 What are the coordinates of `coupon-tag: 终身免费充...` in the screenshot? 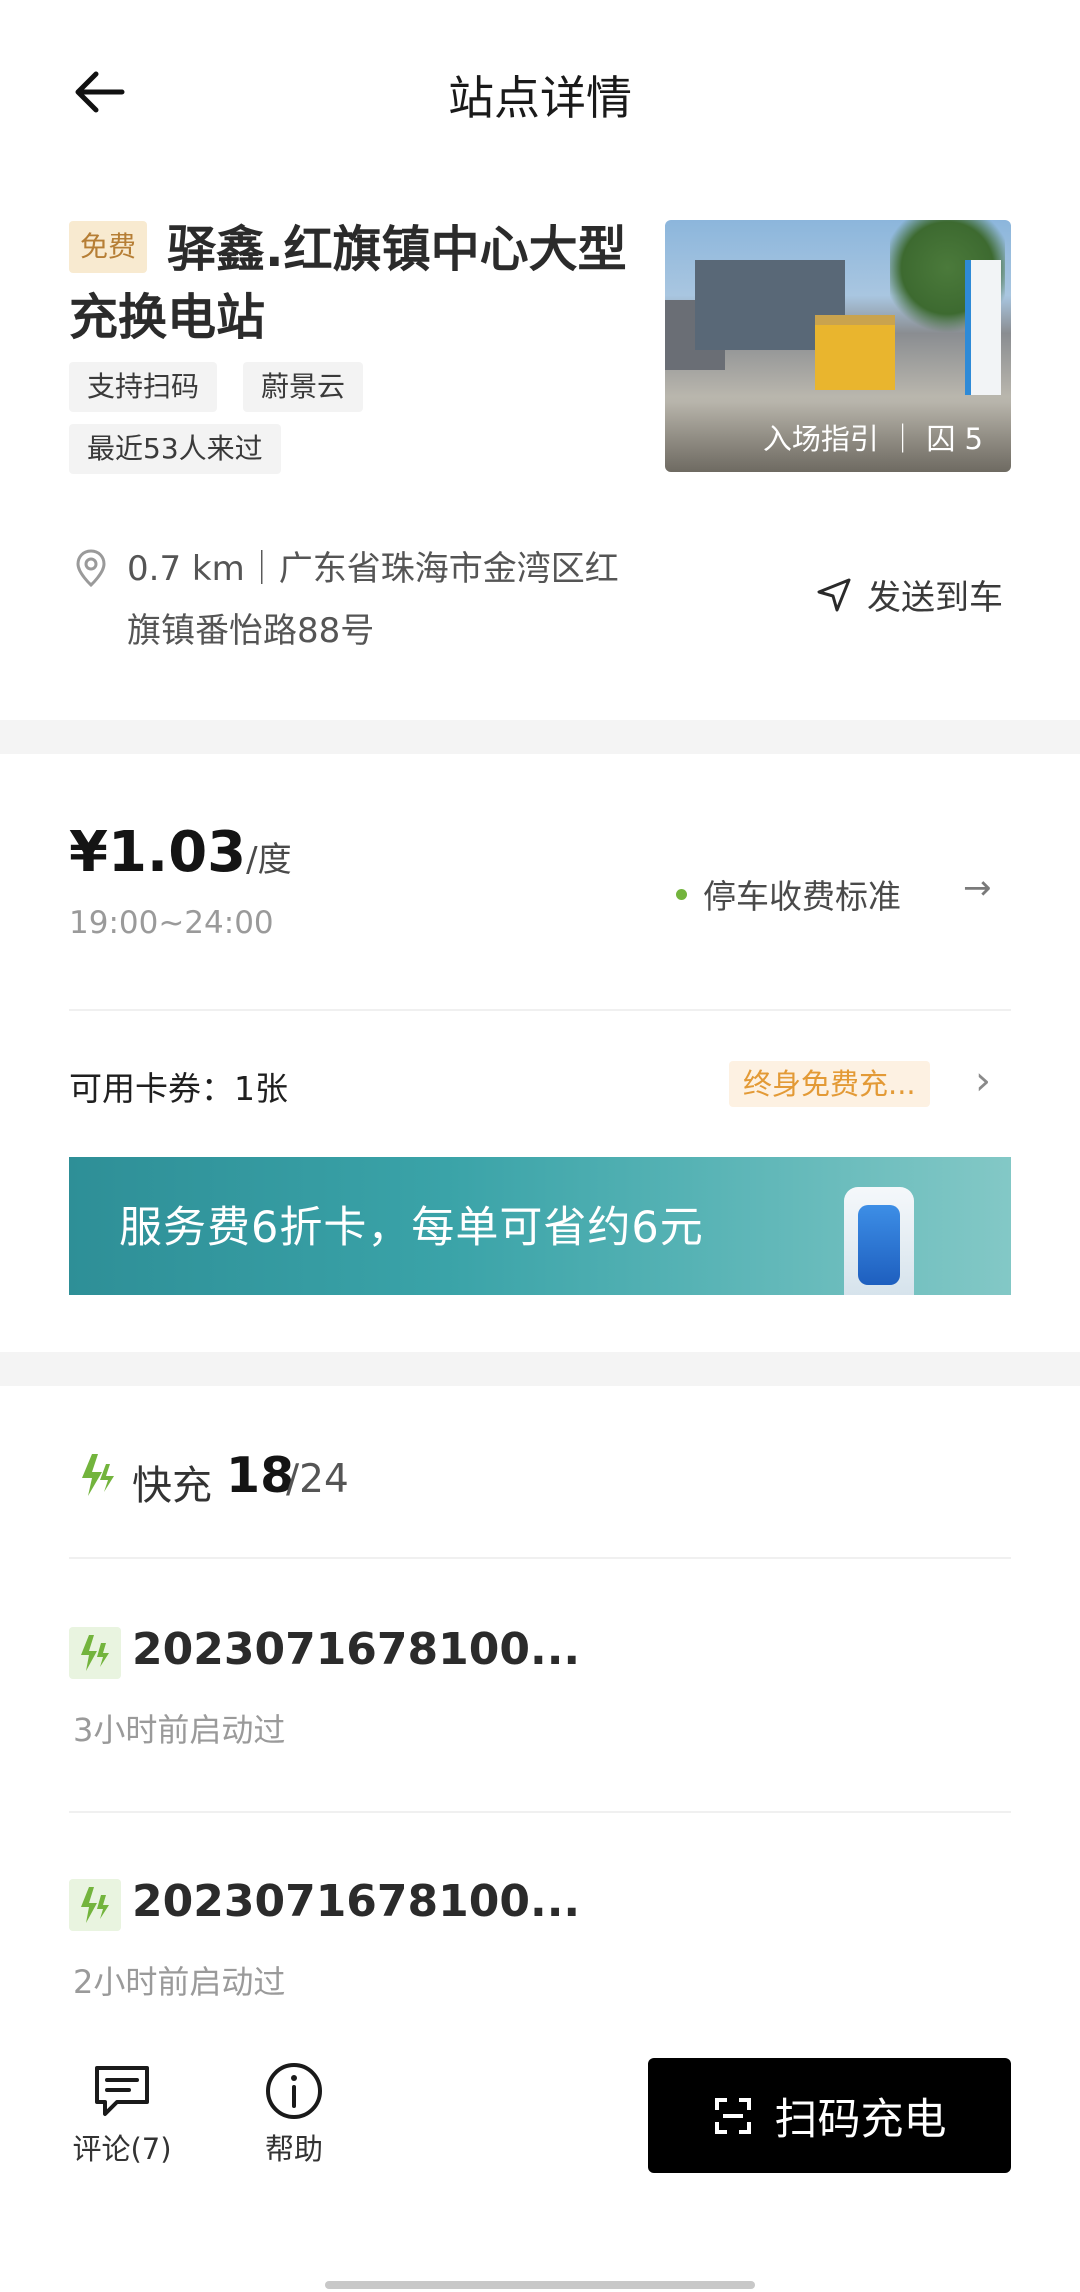 It's located at (829, 1084).